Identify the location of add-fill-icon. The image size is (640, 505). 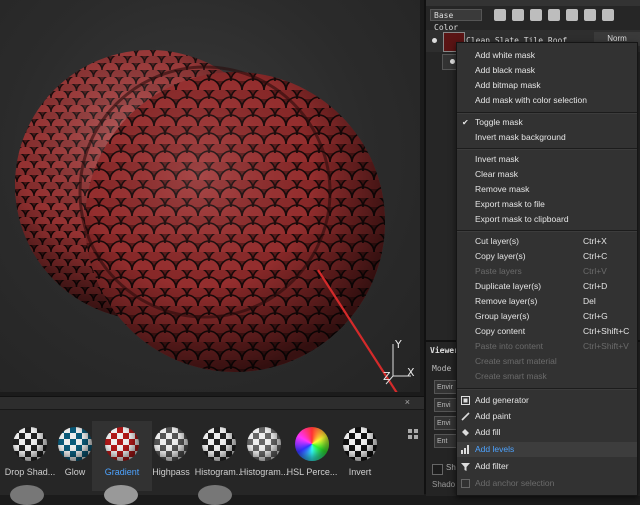
(518, 15).